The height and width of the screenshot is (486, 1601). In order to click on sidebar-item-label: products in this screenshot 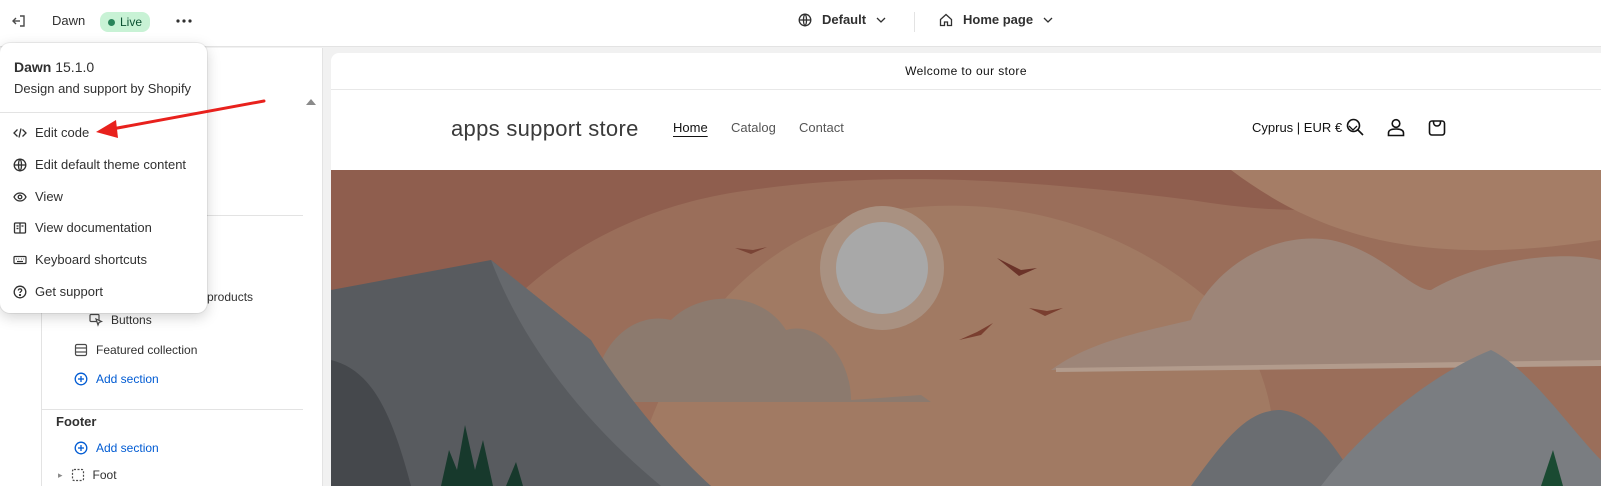, I will do `click(230, 297)`.